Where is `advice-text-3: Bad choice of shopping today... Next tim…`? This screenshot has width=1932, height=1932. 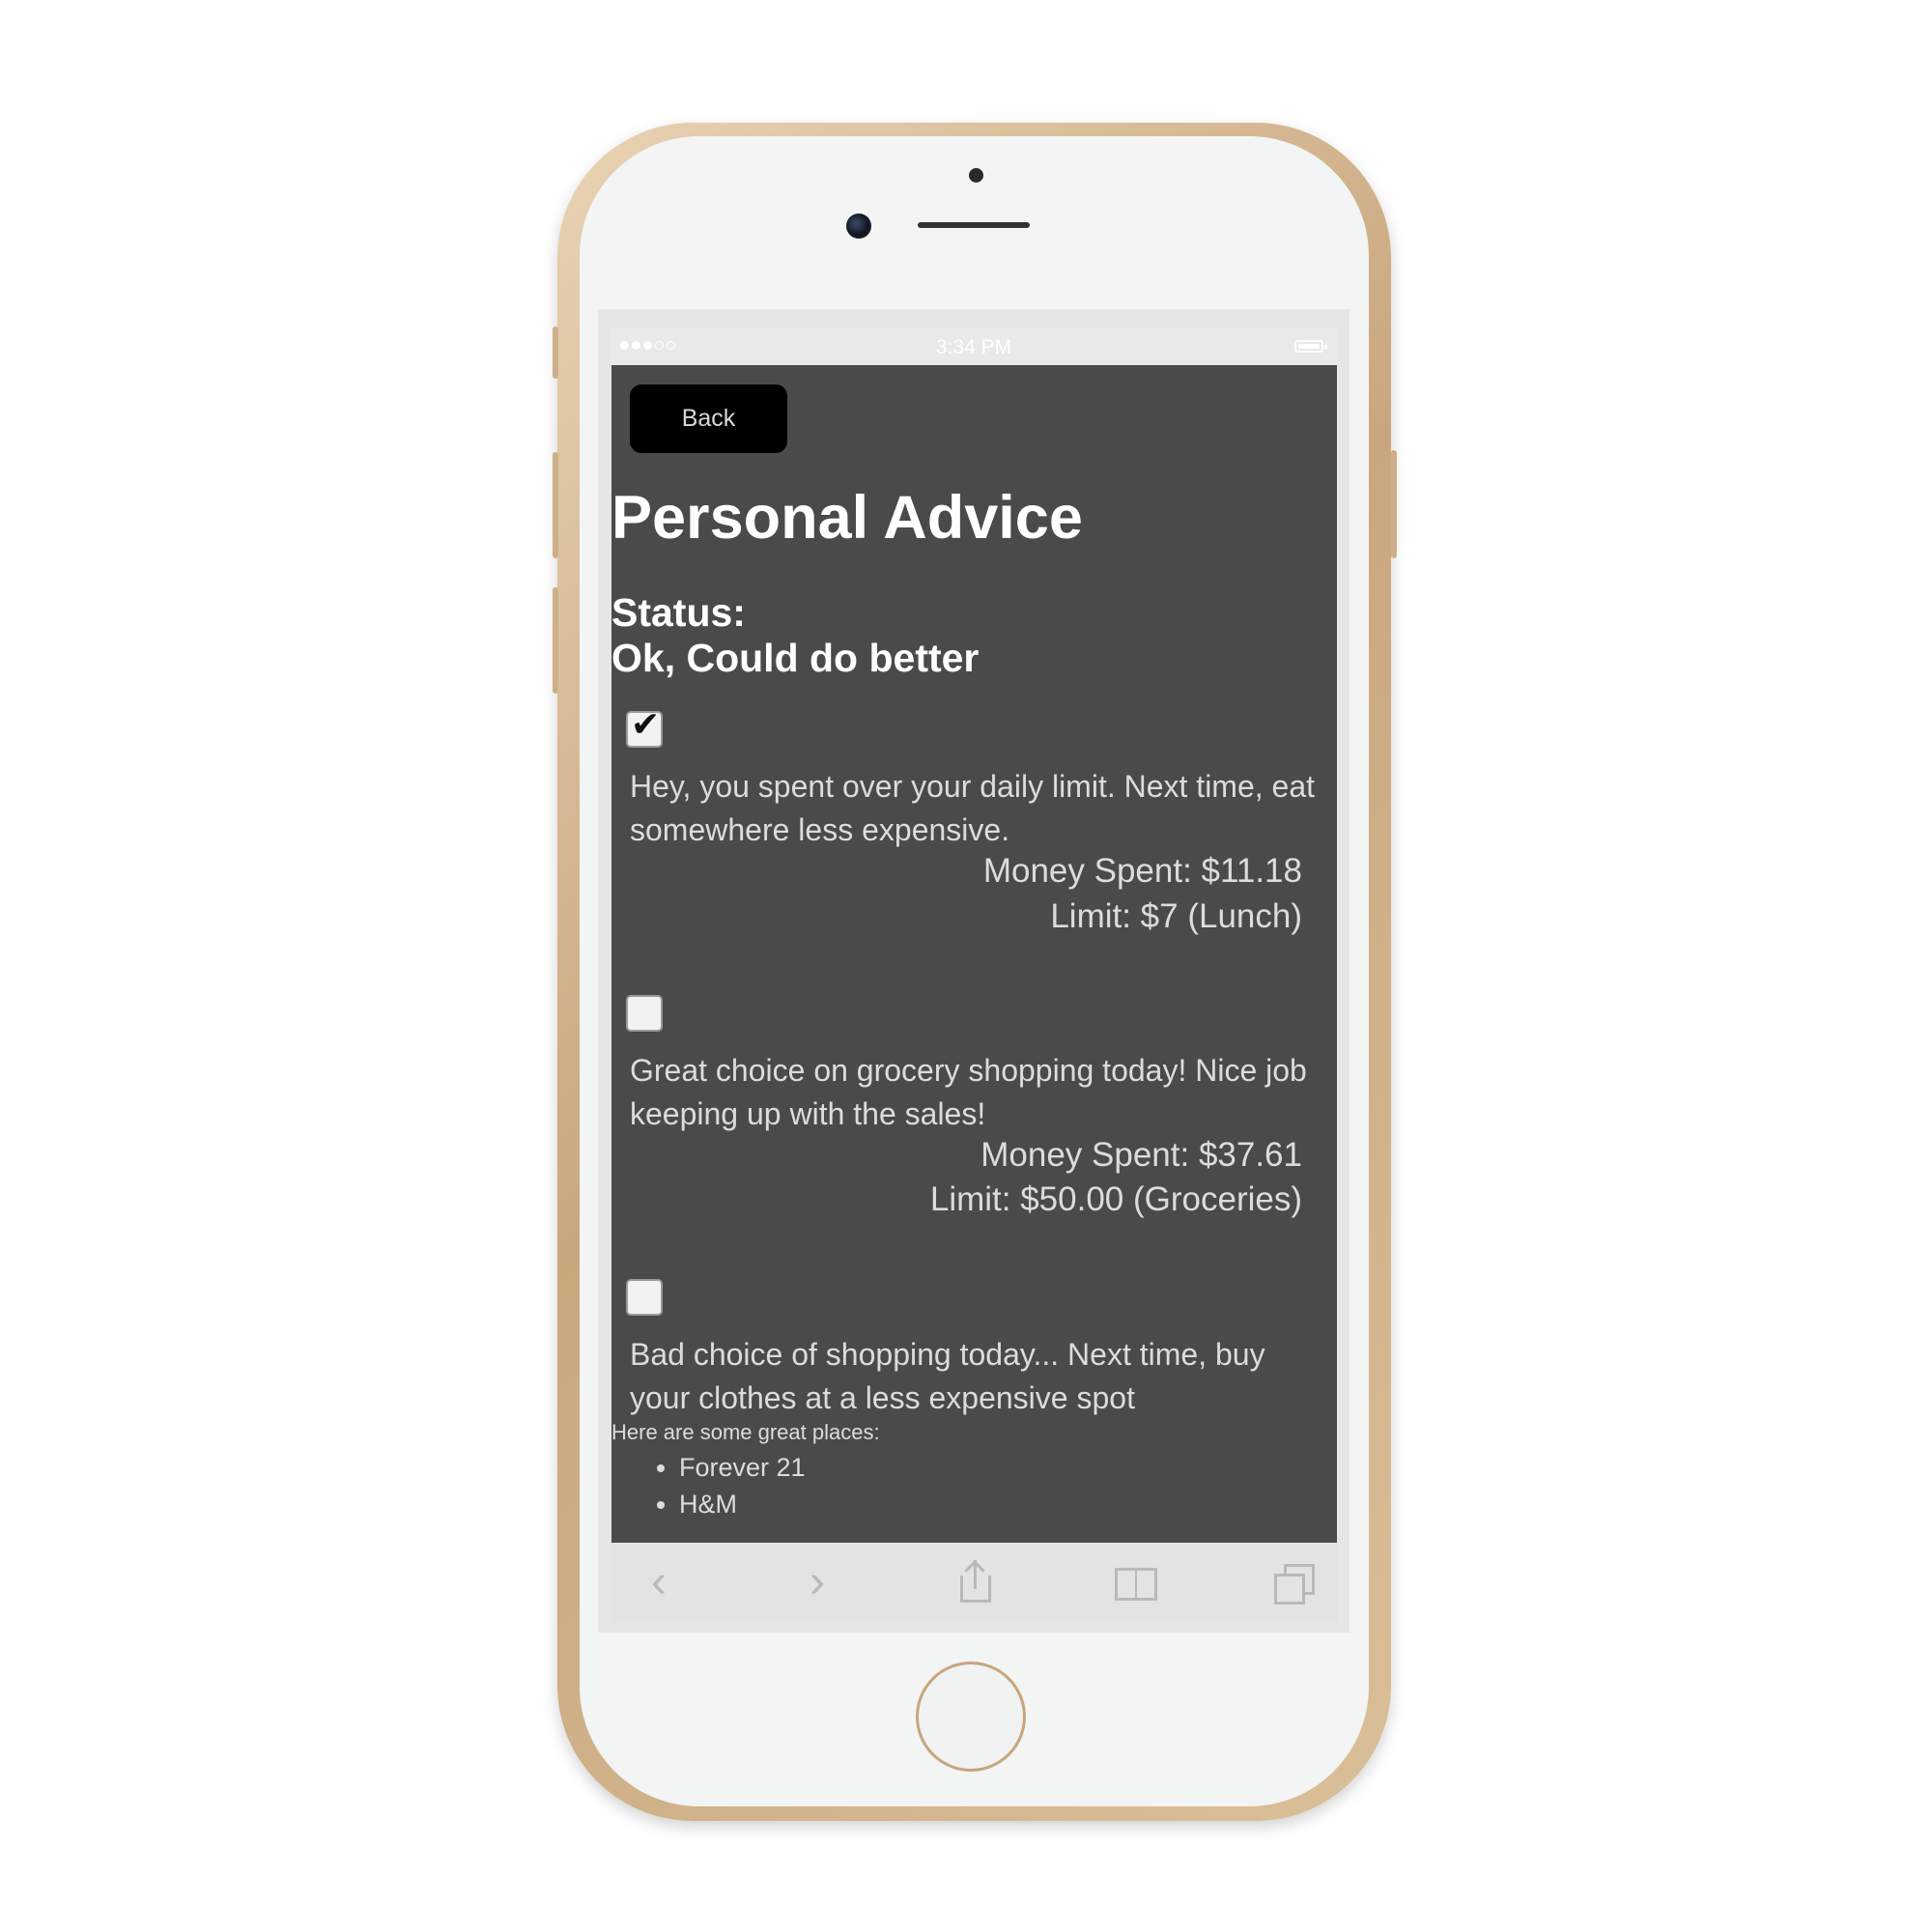
advice-text-3: Bad choice of shopping today... Next tim… is located at coordinates (947, 1376).